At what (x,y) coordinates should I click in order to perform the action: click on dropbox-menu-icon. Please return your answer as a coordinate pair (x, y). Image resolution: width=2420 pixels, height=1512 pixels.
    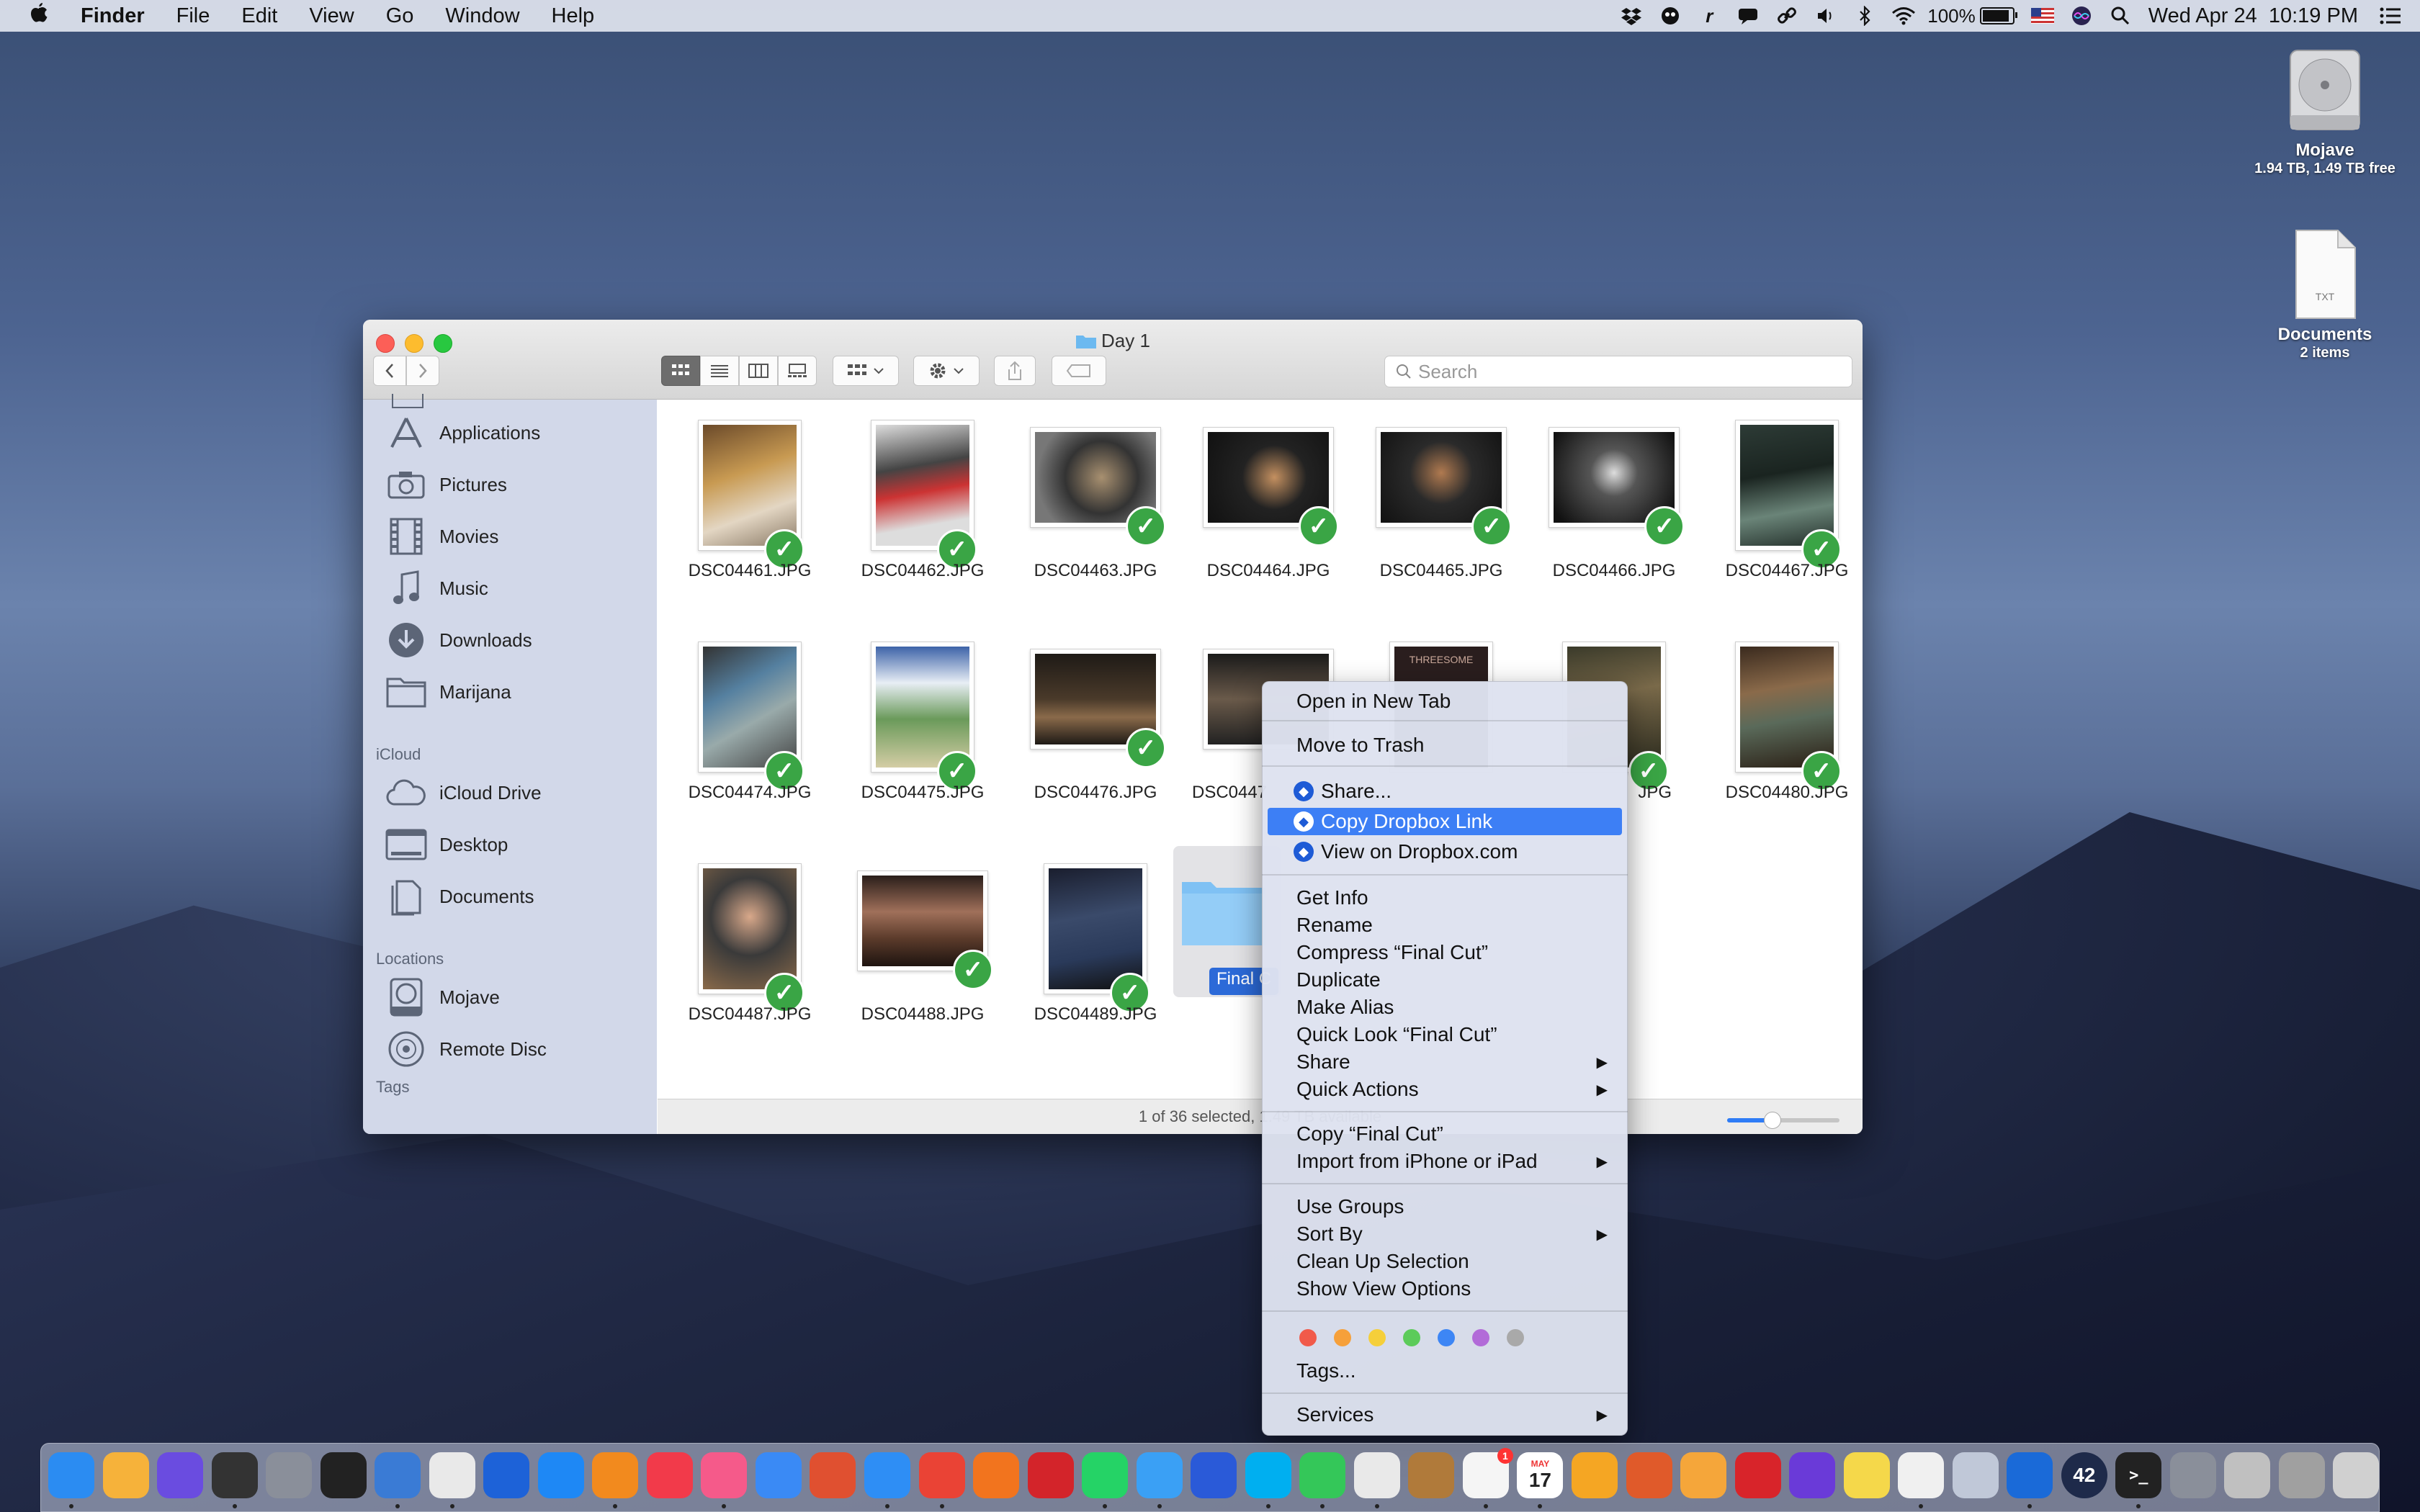
    Looking at the image, I should click on (1631, 16).